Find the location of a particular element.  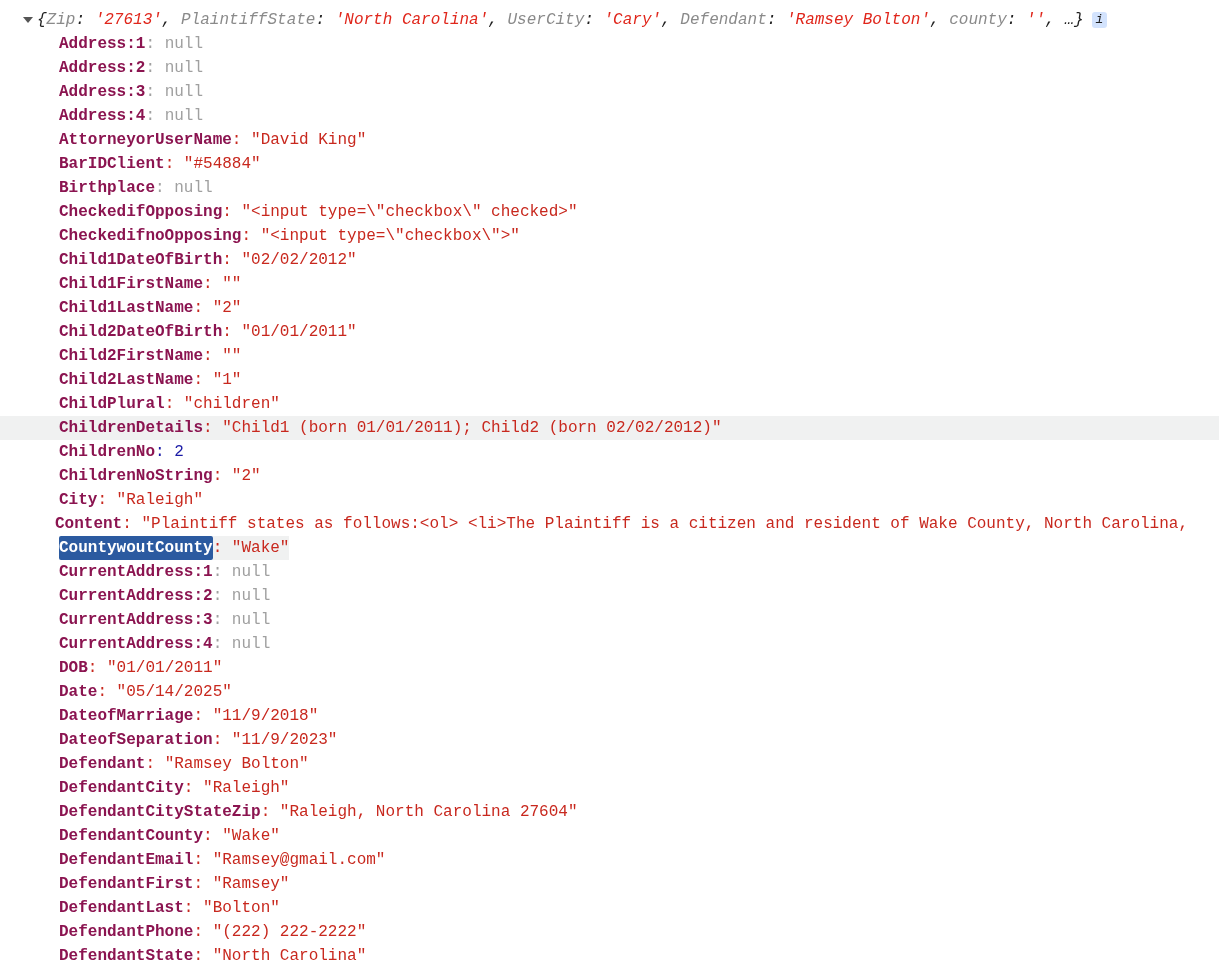

property-row: Address:1: null is located at coordinates (609, 44).